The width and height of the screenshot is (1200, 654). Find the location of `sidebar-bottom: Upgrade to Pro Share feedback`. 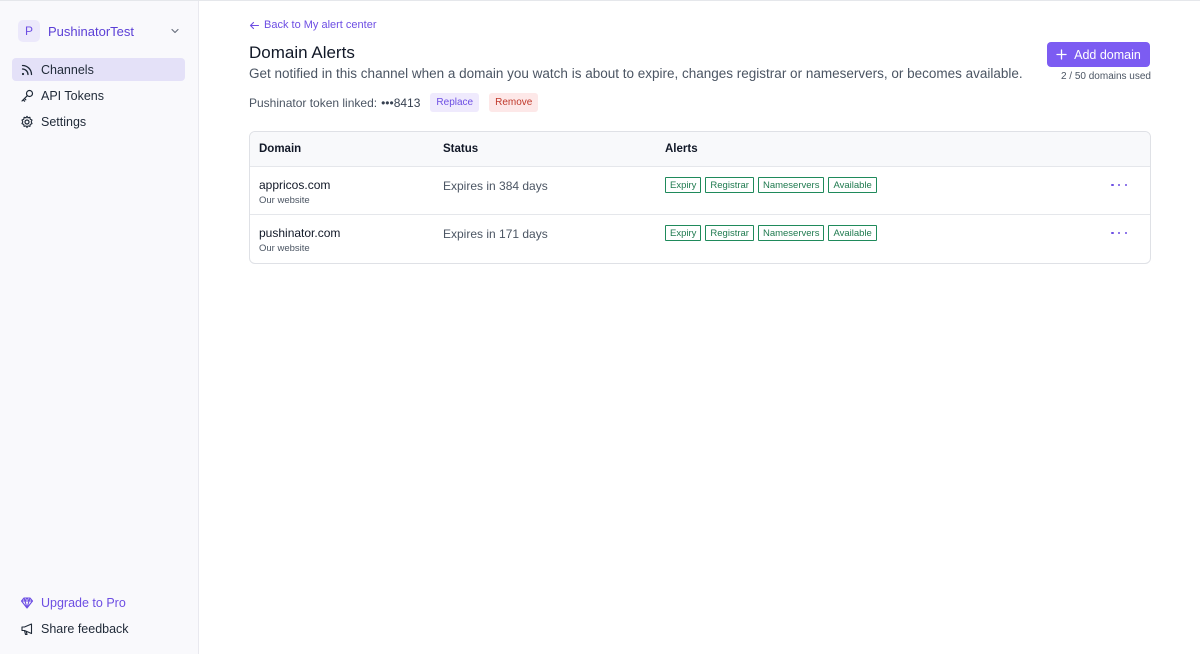

sidebar-bottom: Upgrade to Pro Share feedback is located at coordinates (98, 617).